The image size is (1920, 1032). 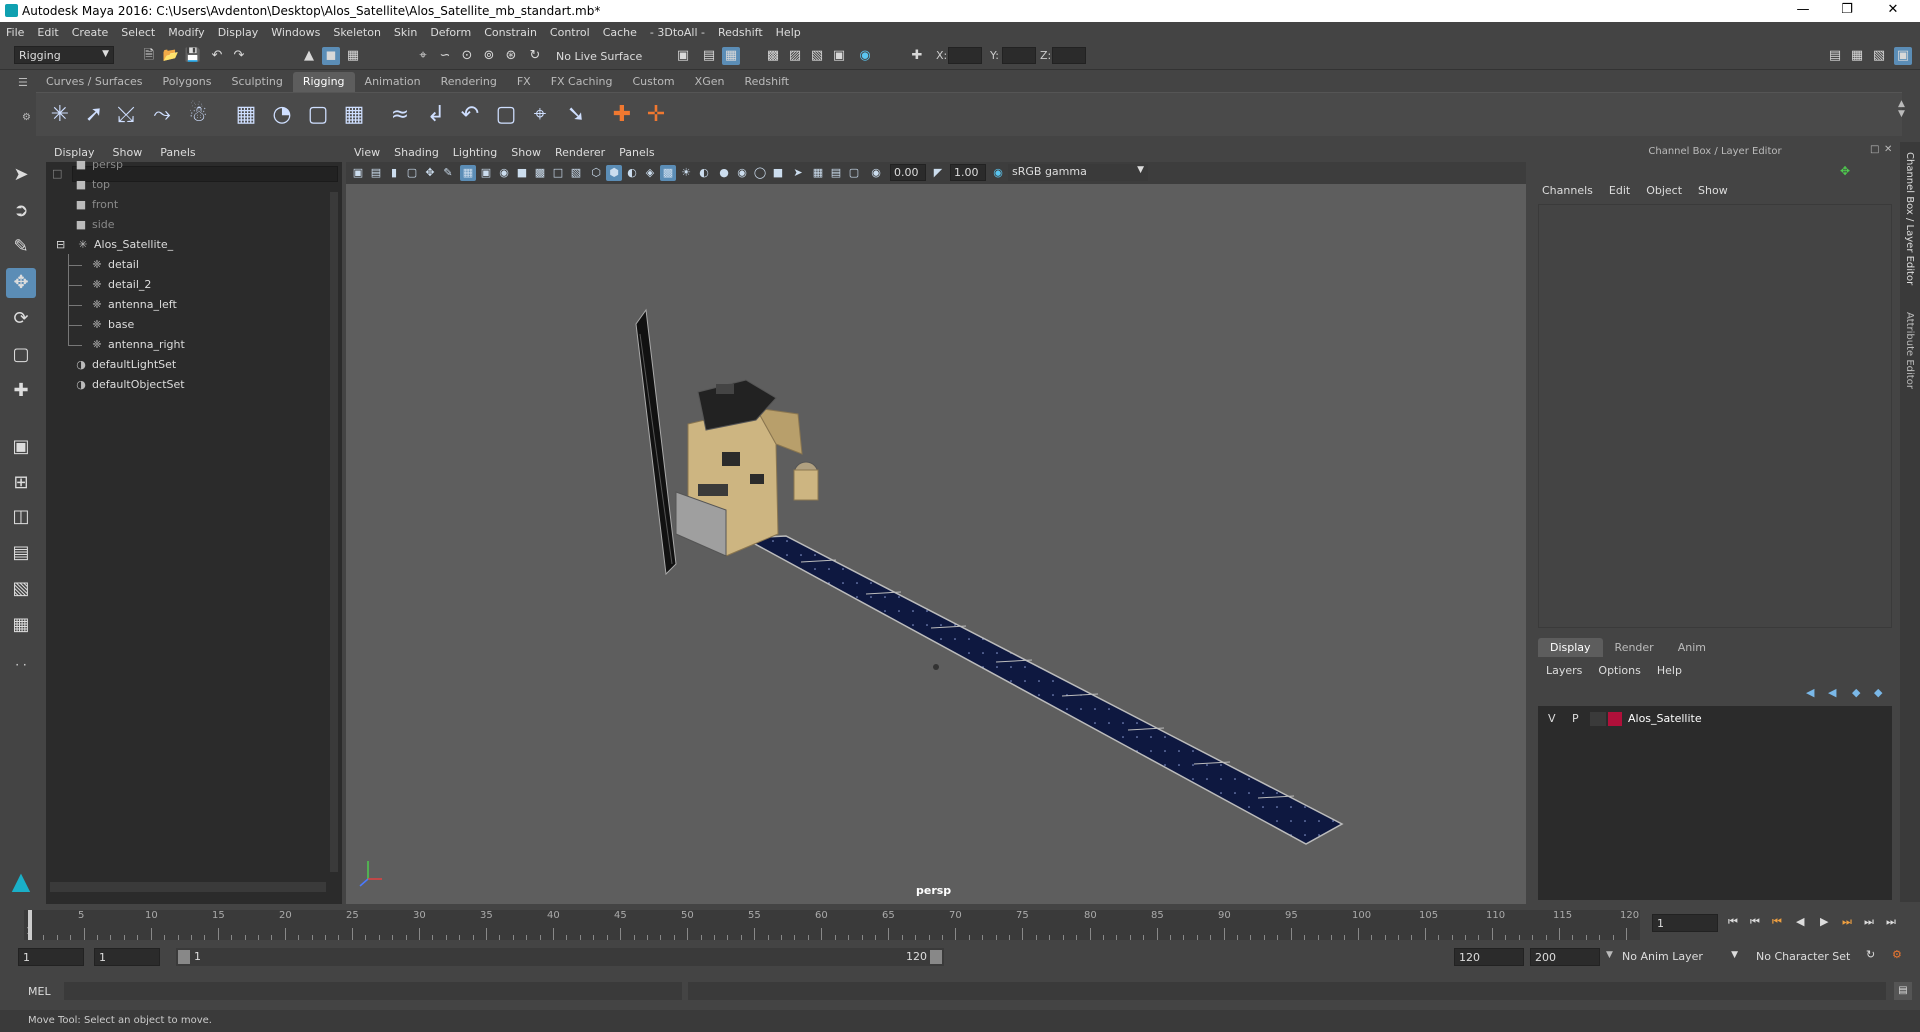 I want to click on undo-icon: ↶, so click(x=217, y=56).